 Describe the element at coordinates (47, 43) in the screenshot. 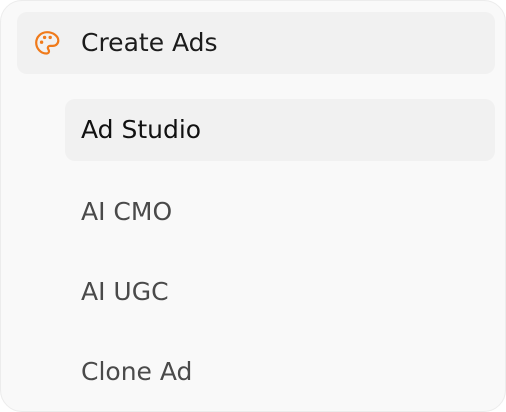

I see `palette-icon` at that location.